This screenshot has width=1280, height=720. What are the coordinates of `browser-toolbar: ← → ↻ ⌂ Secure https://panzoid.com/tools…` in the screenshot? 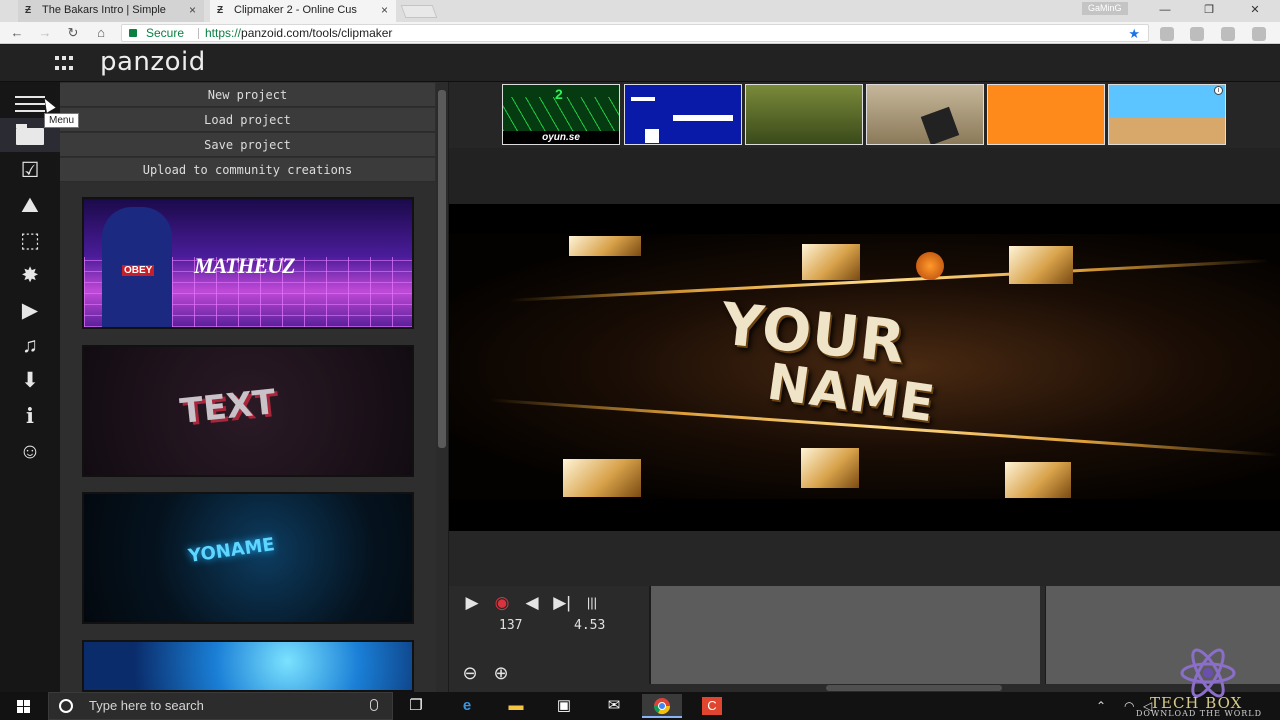 It's located at (640, 33).